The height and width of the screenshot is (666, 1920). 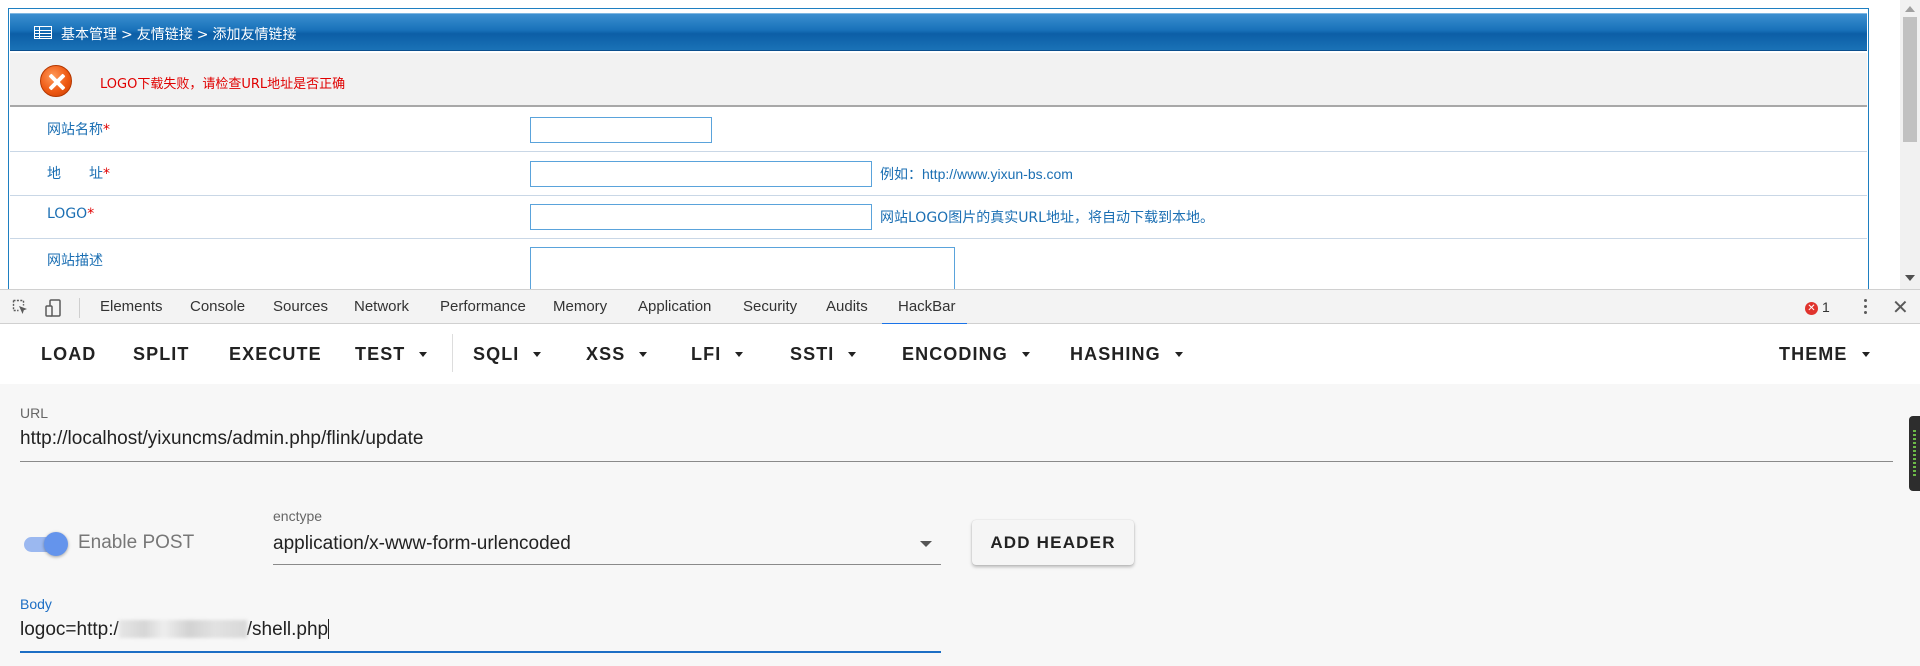 What do you see at coordinates (1824, 354) in the screenshot?
I see `theme-menu-button: THEME` at bounding box center [1824, 354].